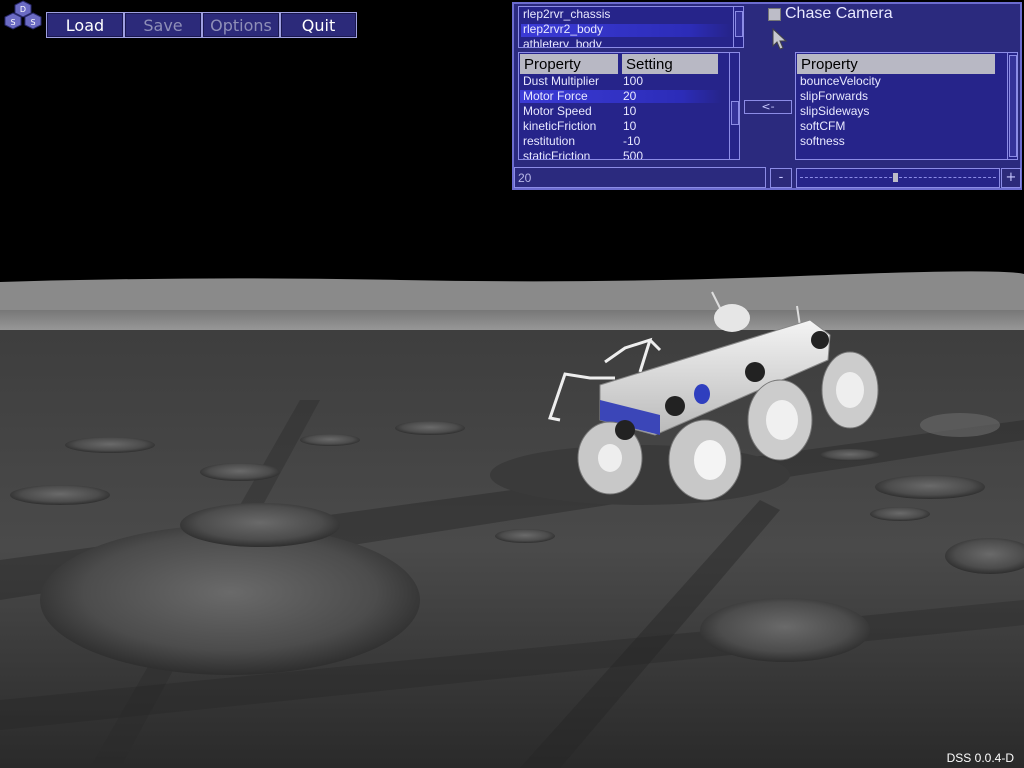 The height and width of the screenshot is (768, 1024). Describe the element at coordinates (512, 321) in the screenshot. I see `ridge-band` at that location.